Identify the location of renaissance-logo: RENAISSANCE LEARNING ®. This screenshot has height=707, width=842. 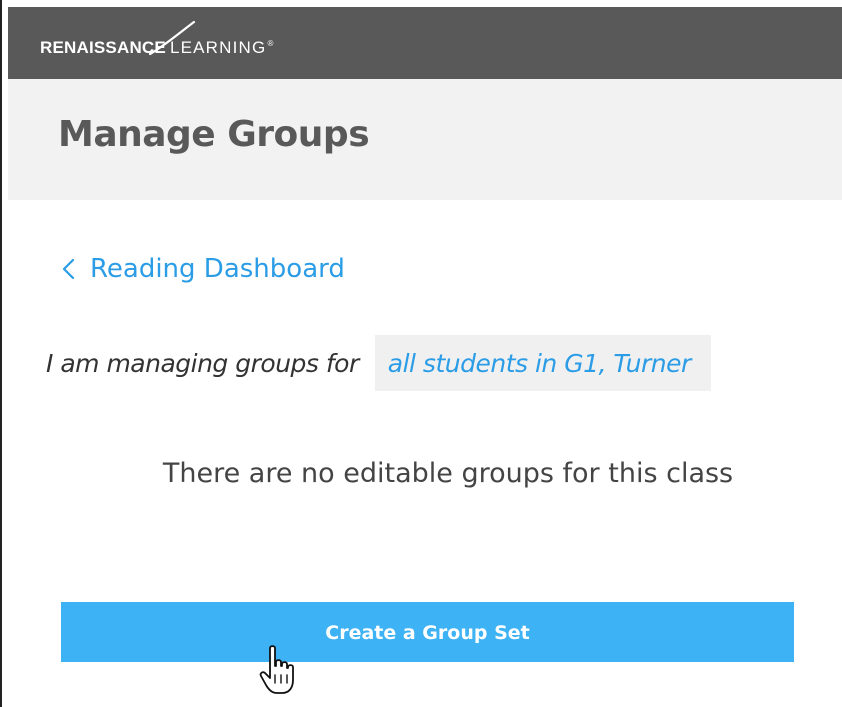
(157, 40).